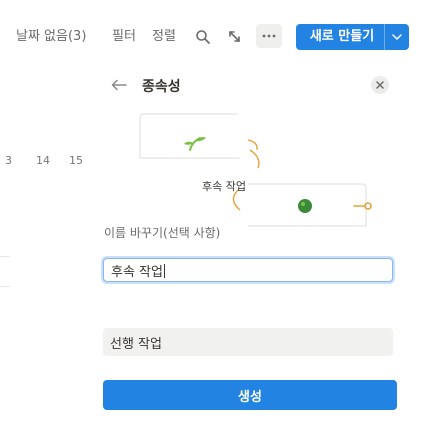  Describe the element at coordinates (305, 206) in the screenshot. I see `status-dot-icon` at that location.